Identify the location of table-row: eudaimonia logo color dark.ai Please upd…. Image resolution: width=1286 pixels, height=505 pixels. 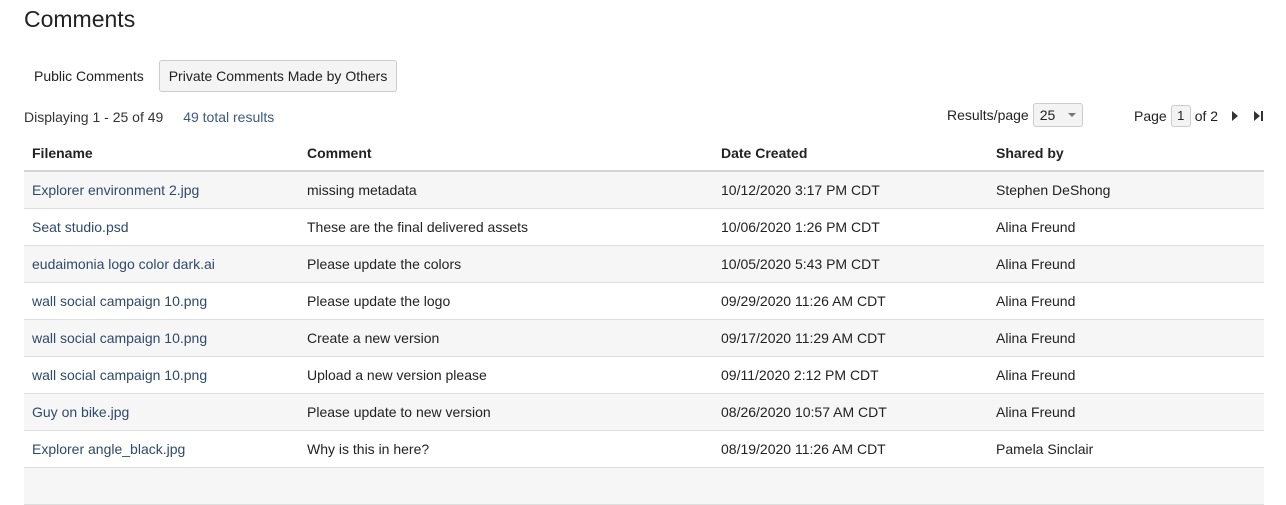
(644, 264).